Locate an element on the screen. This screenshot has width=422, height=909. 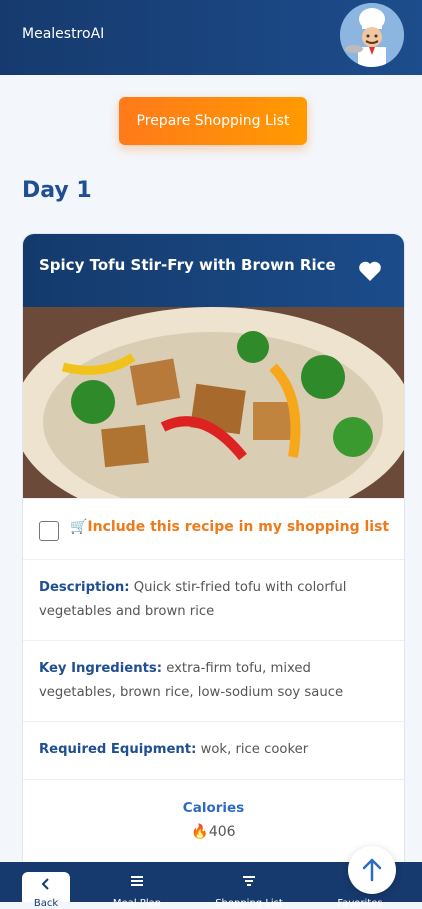
app-brand: MealestroAI is located at coordinates (63, 34).